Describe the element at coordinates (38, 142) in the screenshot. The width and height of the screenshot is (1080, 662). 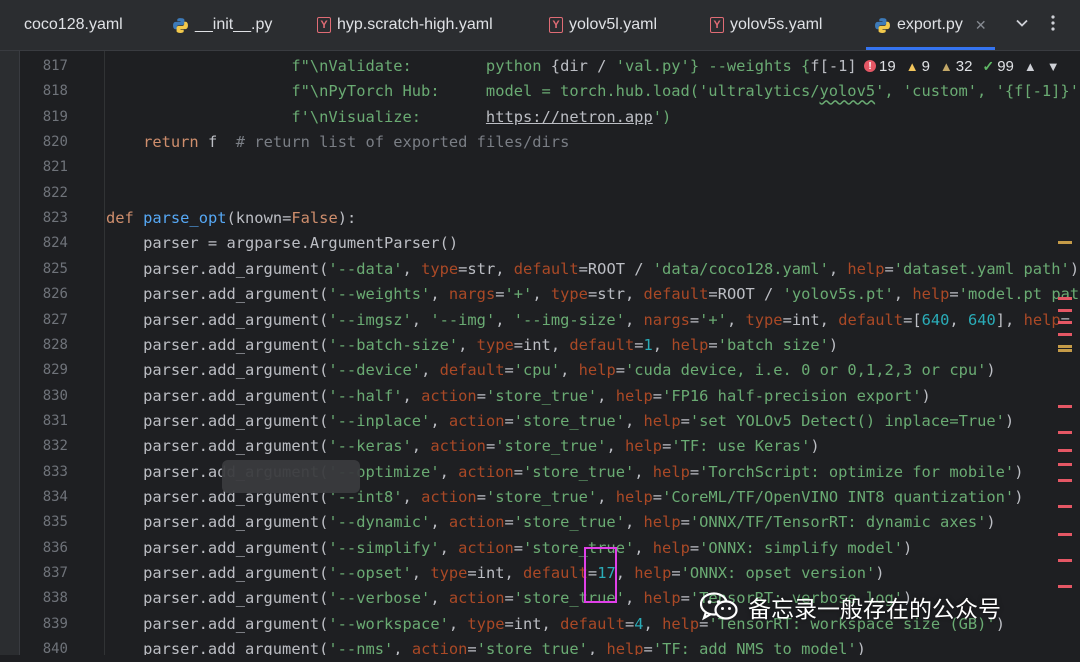
I see `line-number: 820` at that location.